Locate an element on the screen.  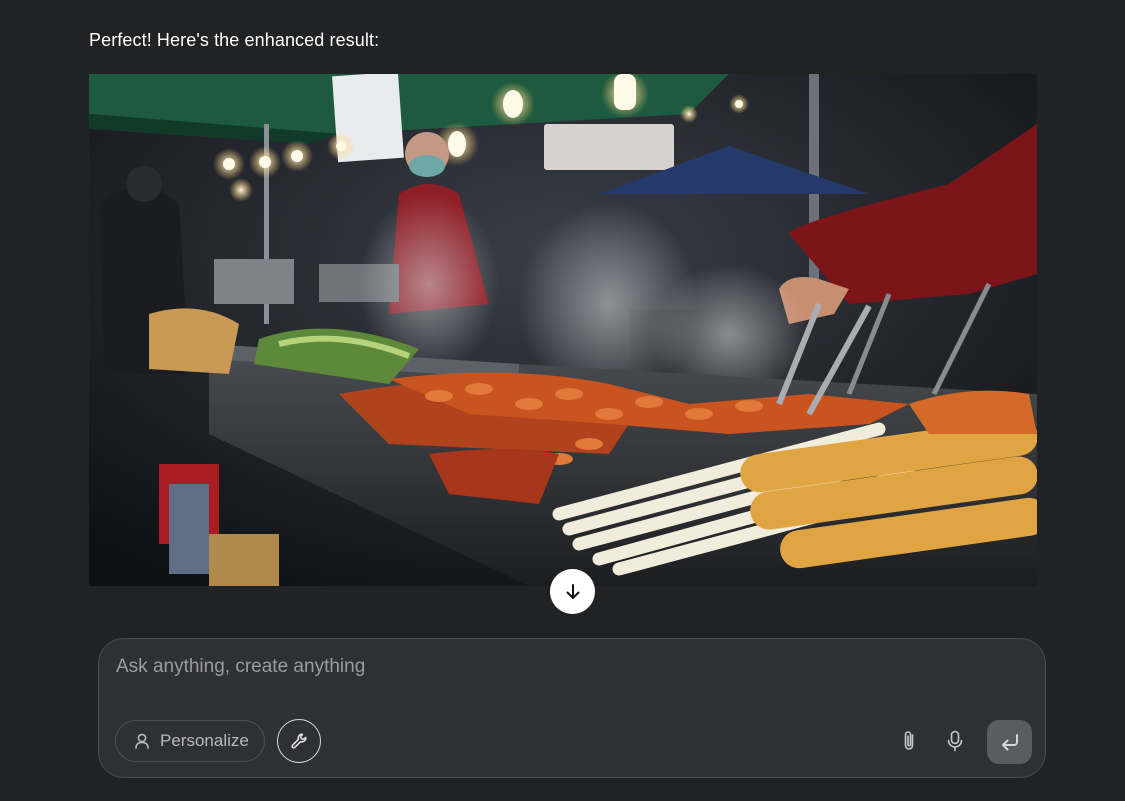
wrench-icon is located at coordinates (299, 741).